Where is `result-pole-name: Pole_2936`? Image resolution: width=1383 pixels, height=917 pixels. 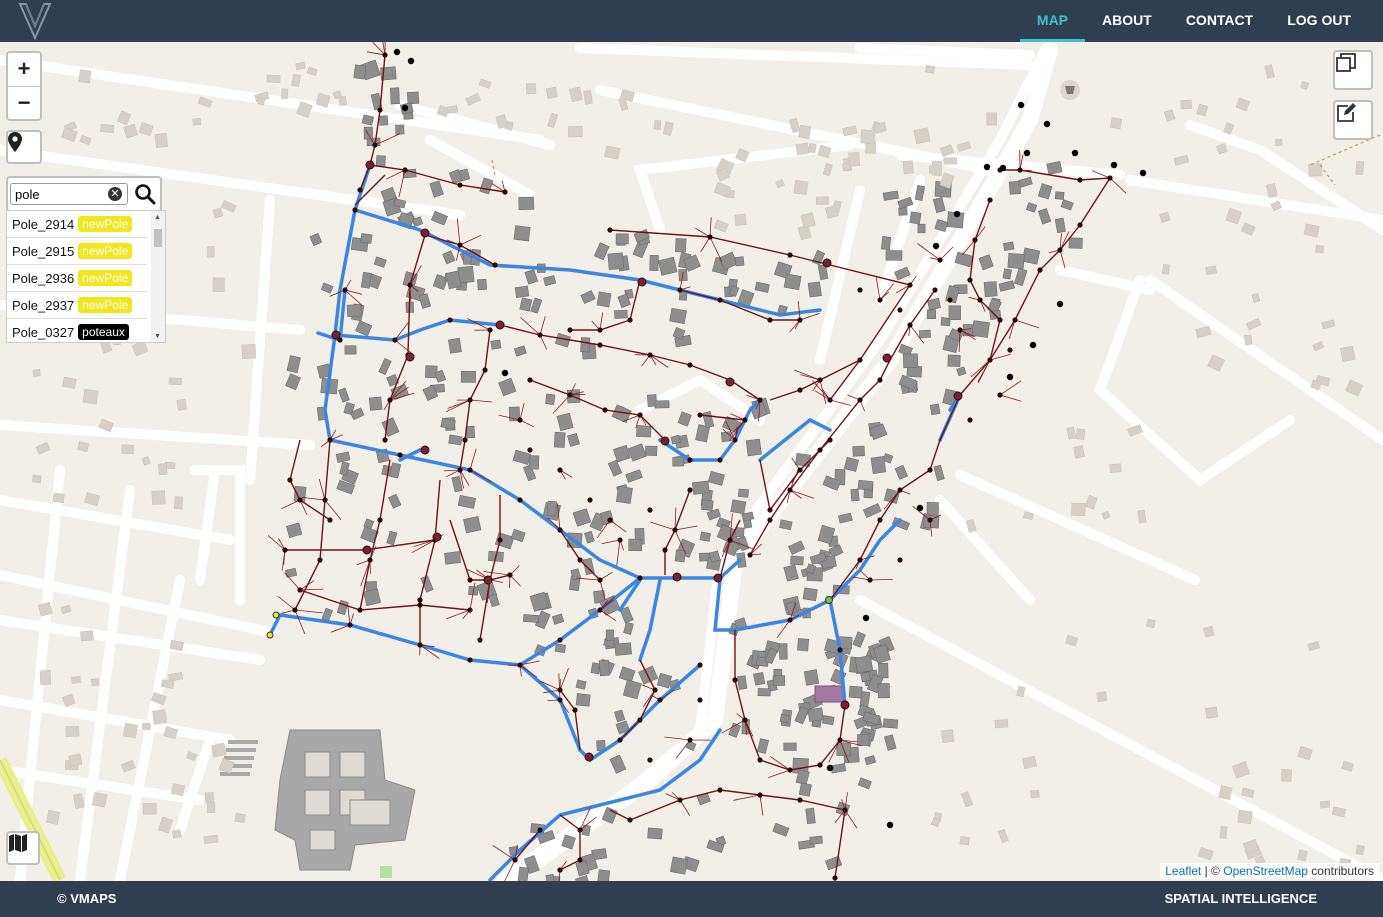
result-pole-name: Pole_2936 is located at coordinates (43, 278).